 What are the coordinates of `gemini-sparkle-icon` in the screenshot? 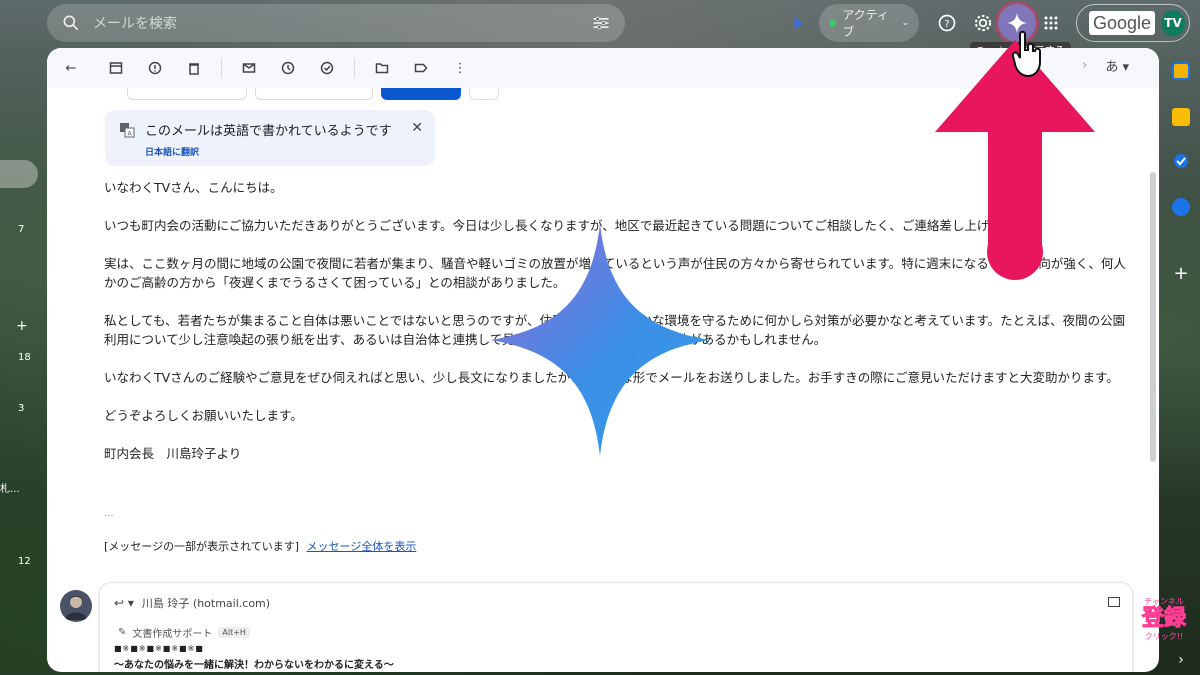 It's located at (600, 340).